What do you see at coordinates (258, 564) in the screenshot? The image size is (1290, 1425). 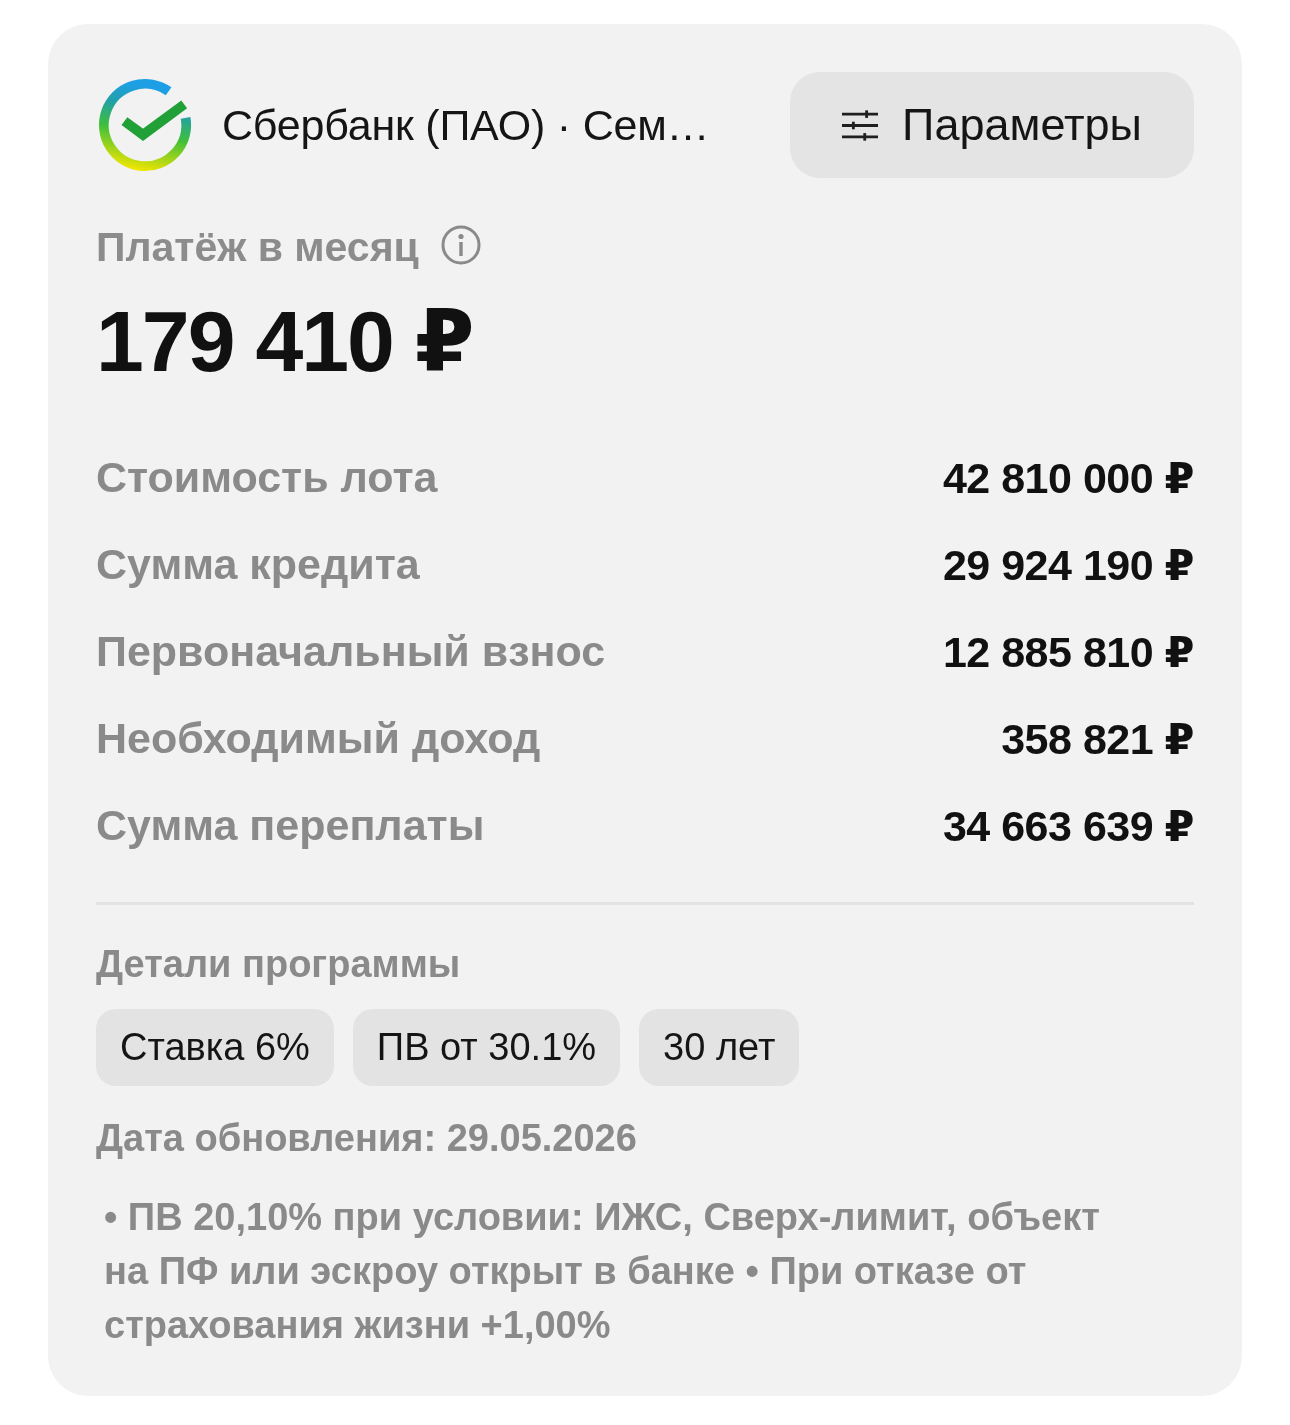 I see `detail-label: Сумма кредита` at bounding box center [258, 564].